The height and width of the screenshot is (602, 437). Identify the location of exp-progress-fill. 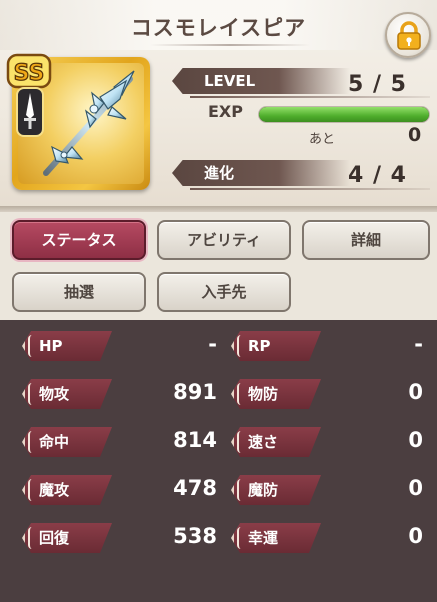
(344, 114).